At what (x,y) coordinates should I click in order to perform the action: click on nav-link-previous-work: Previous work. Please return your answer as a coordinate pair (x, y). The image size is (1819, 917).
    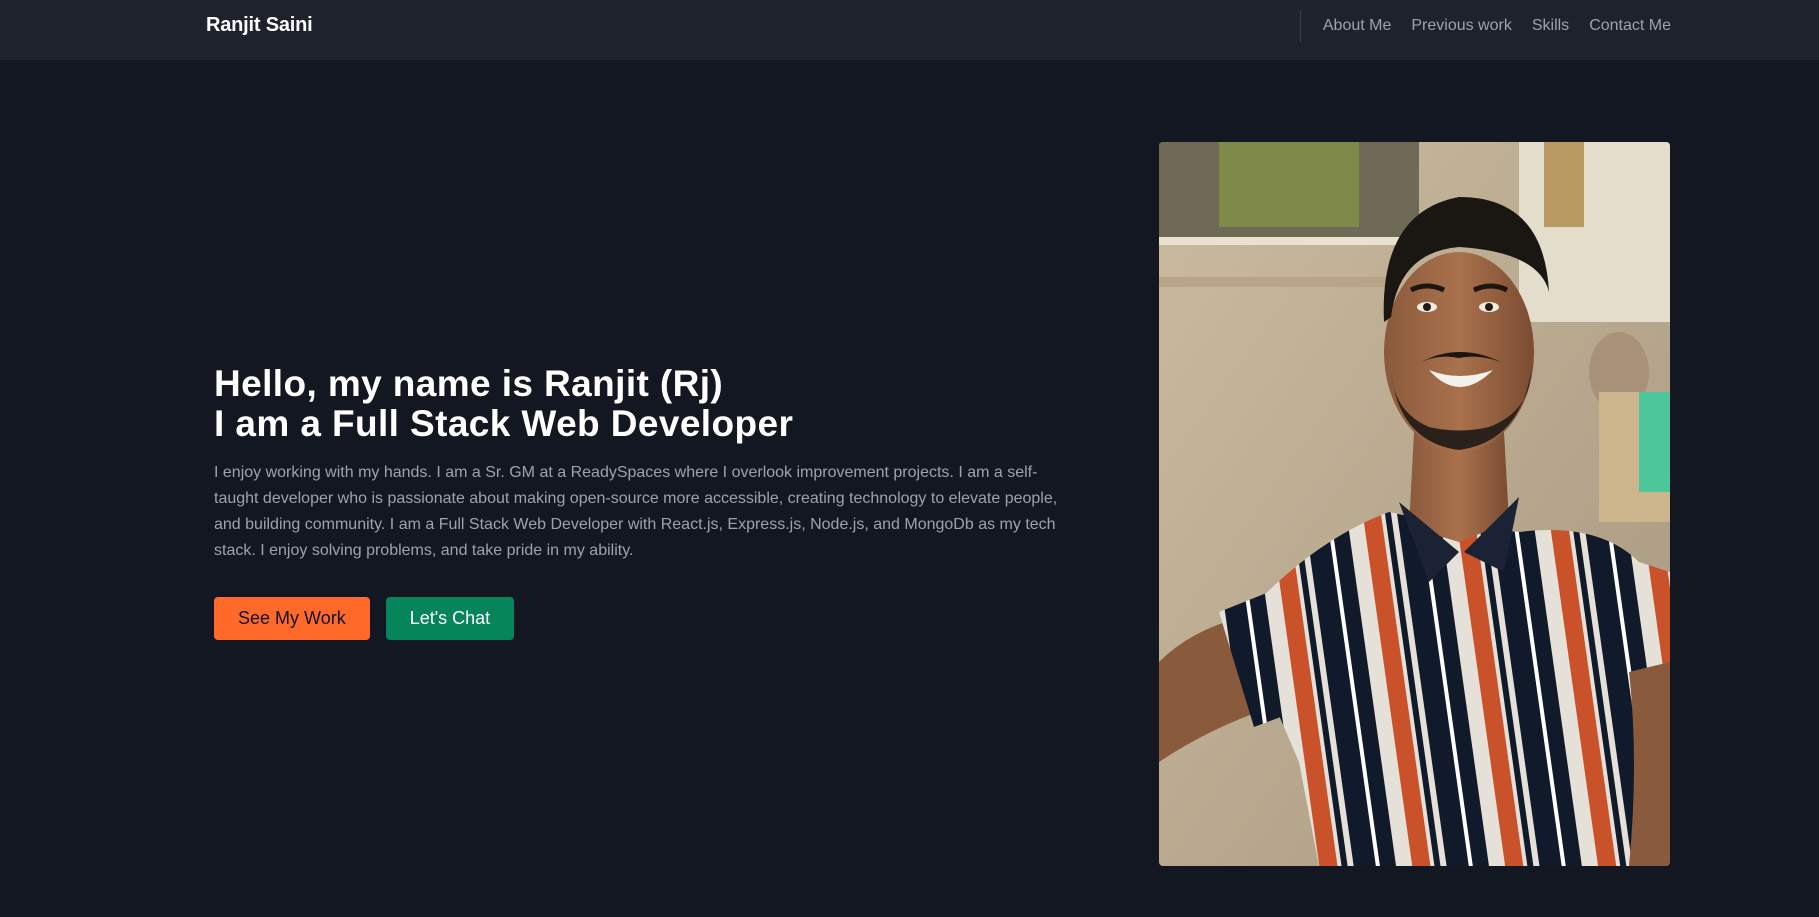
    Looking at the image, I should click on (1461, 26).